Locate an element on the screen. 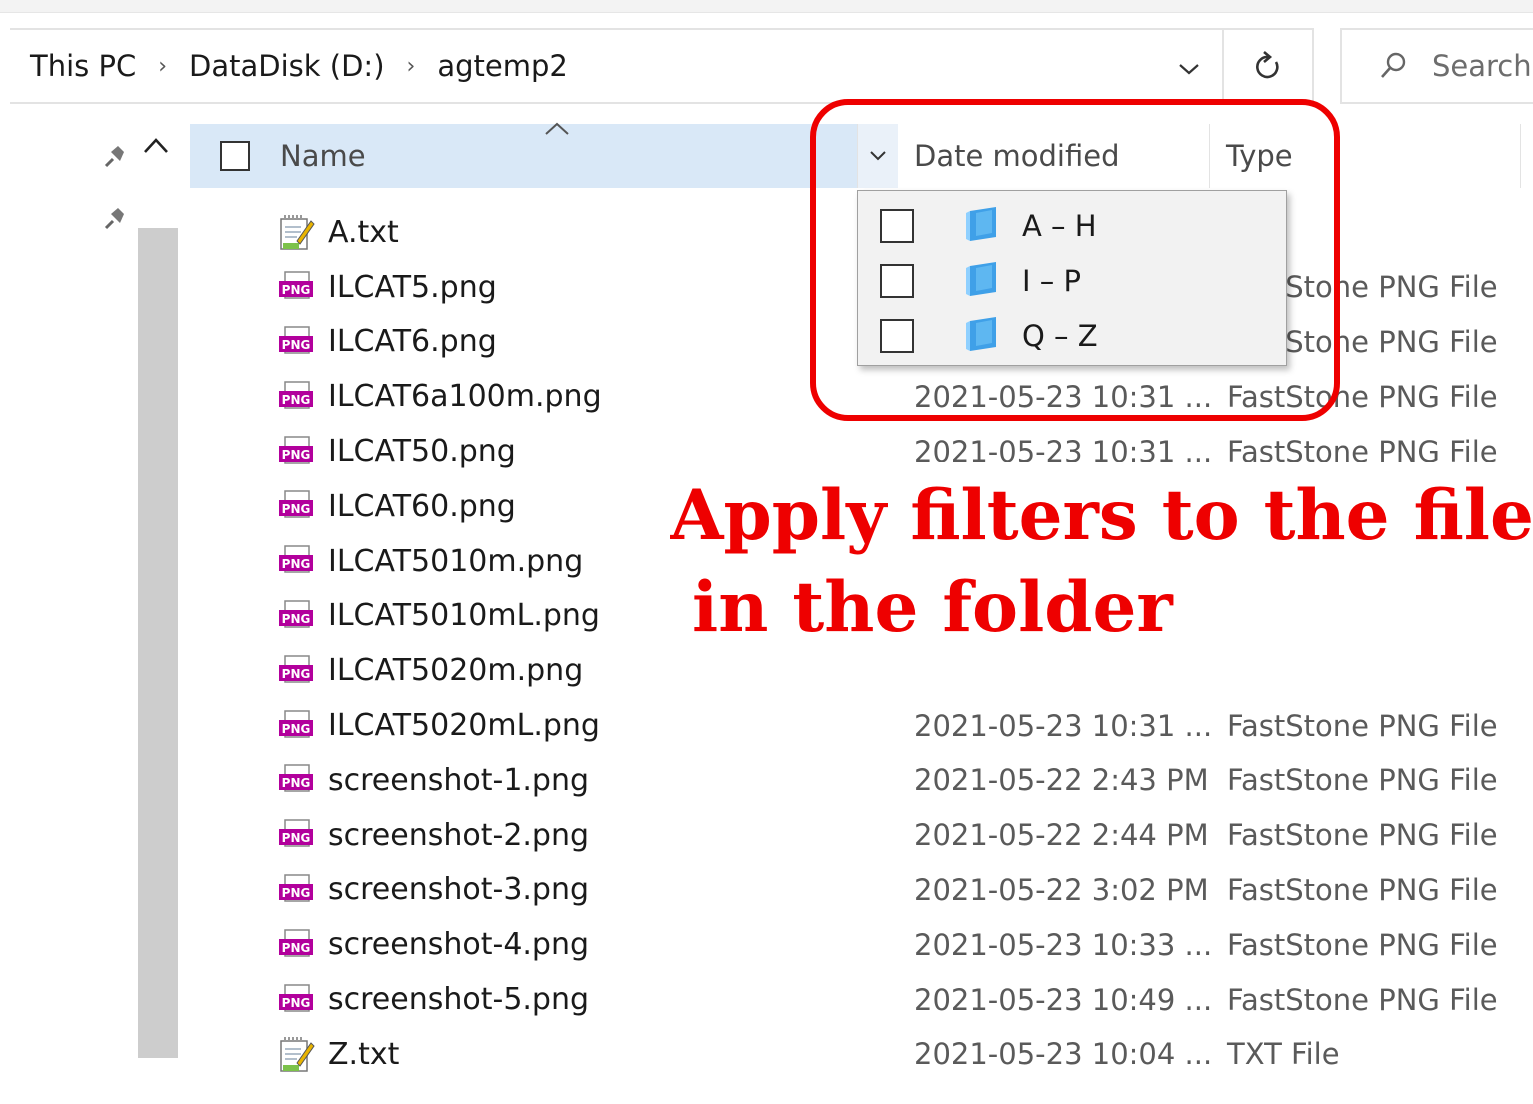 Image resolution: width=1533 pixels, height=1104 pixels. breadcrumb-agtemp2: agtemp2 is located at coordinates (502, 66).